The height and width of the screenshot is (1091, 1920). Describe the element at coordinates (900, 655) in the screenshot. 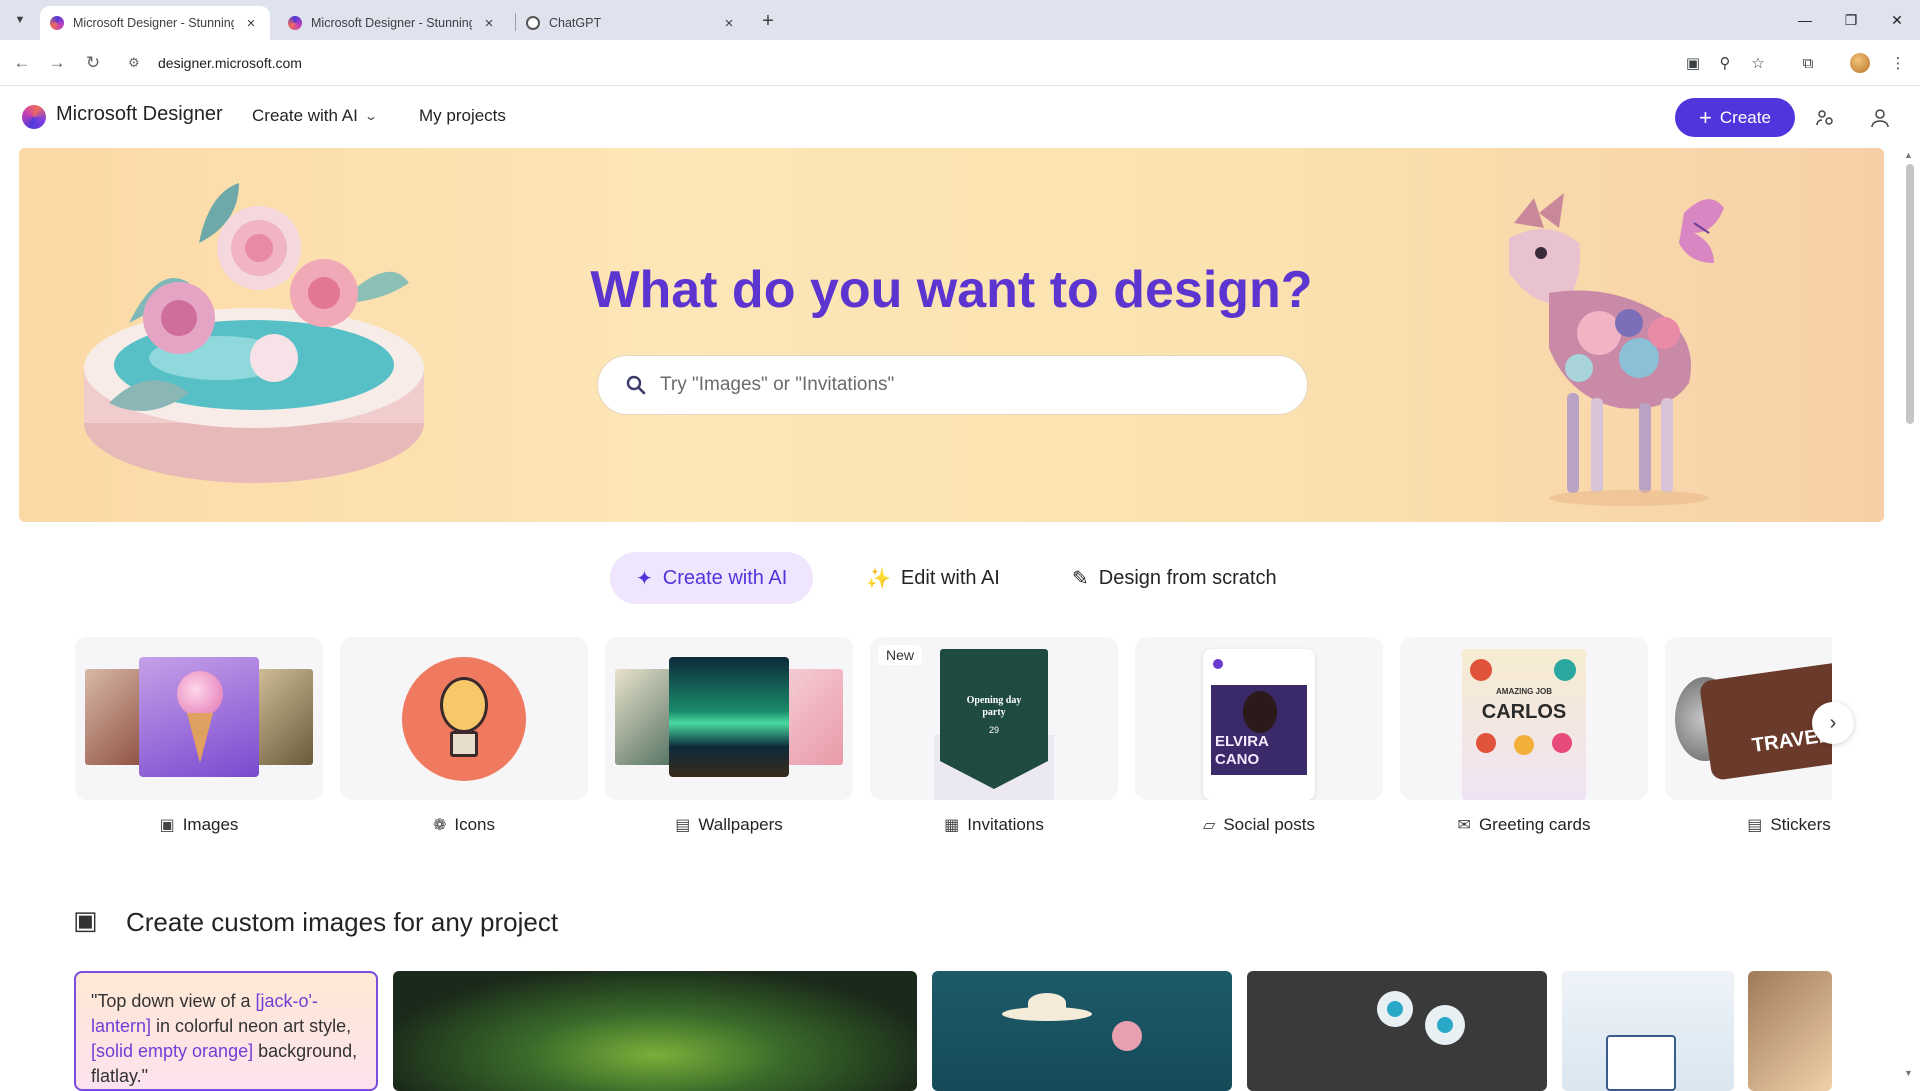

I see `new-badge: New` at that location.